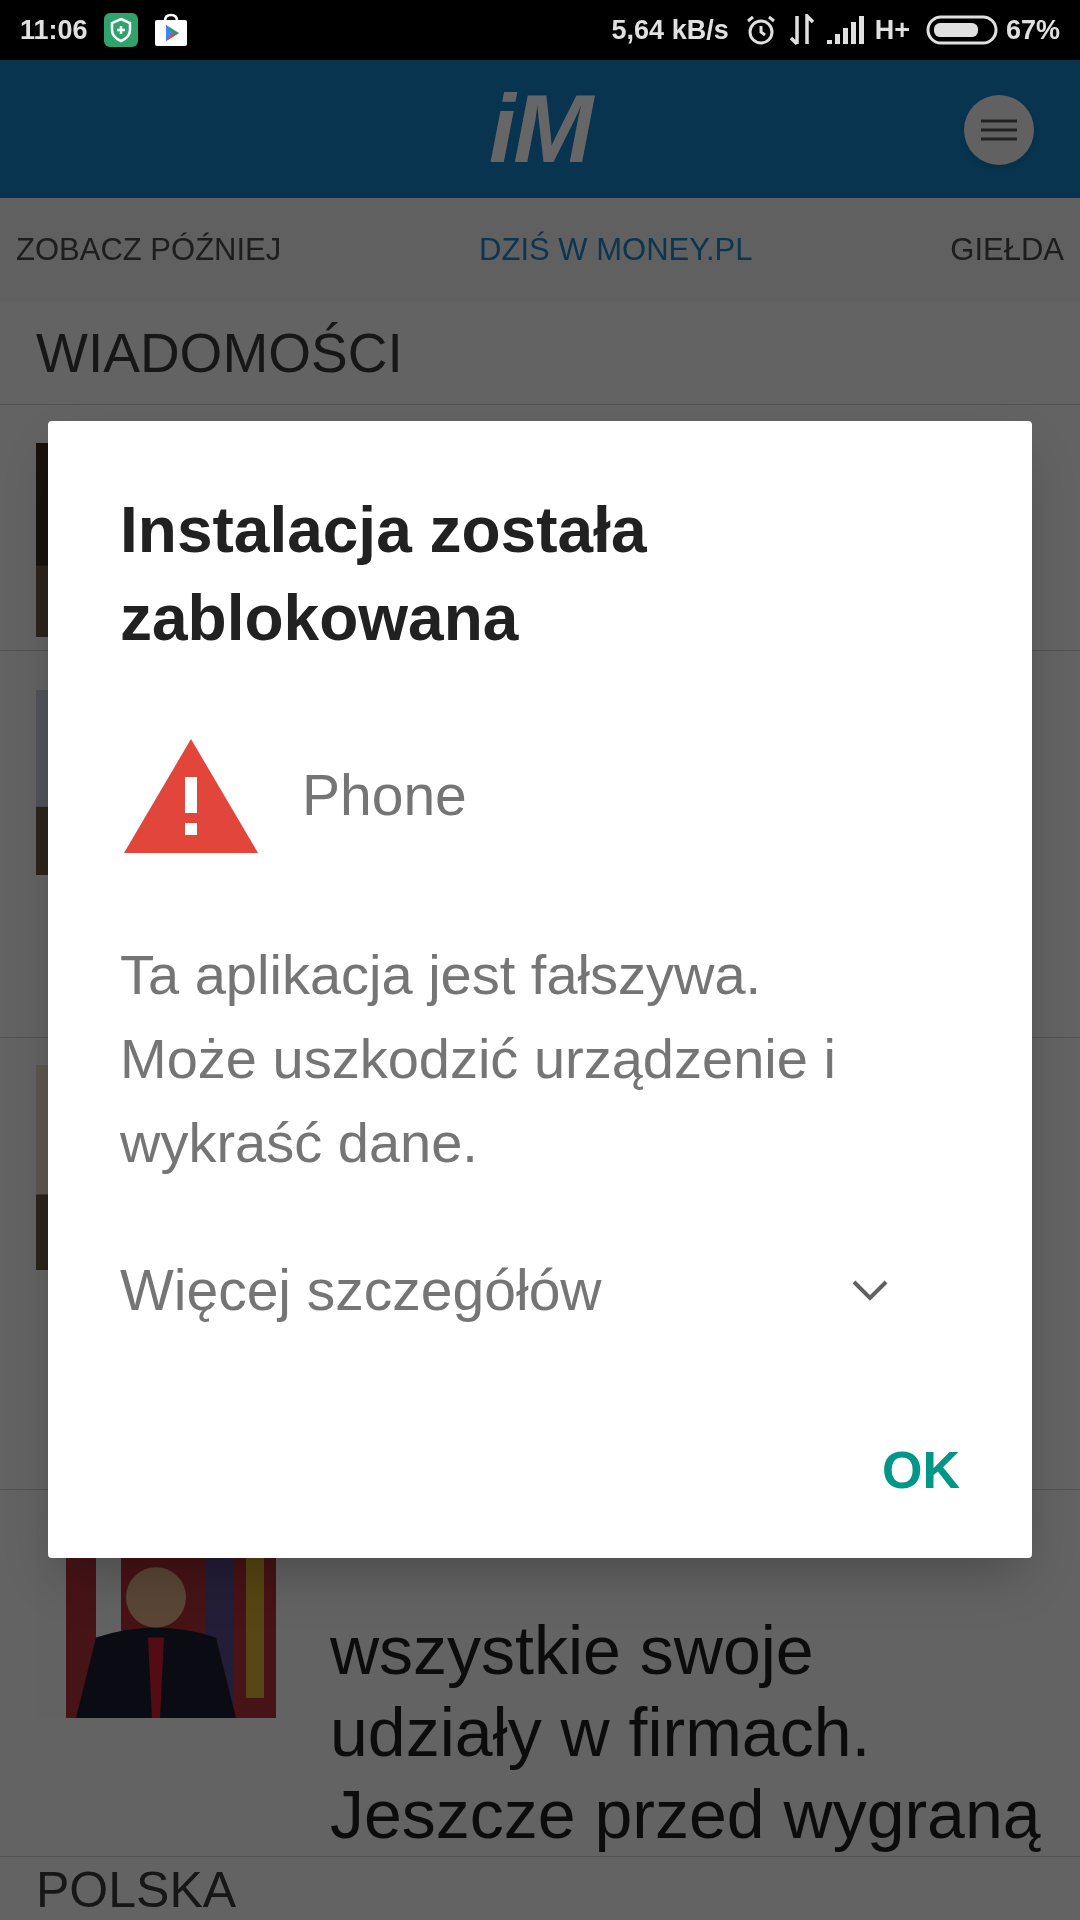  Describe the element at coordinates (670, 30) in the screenshot. I see `network-speed: 5,64 kB/s` at that location.